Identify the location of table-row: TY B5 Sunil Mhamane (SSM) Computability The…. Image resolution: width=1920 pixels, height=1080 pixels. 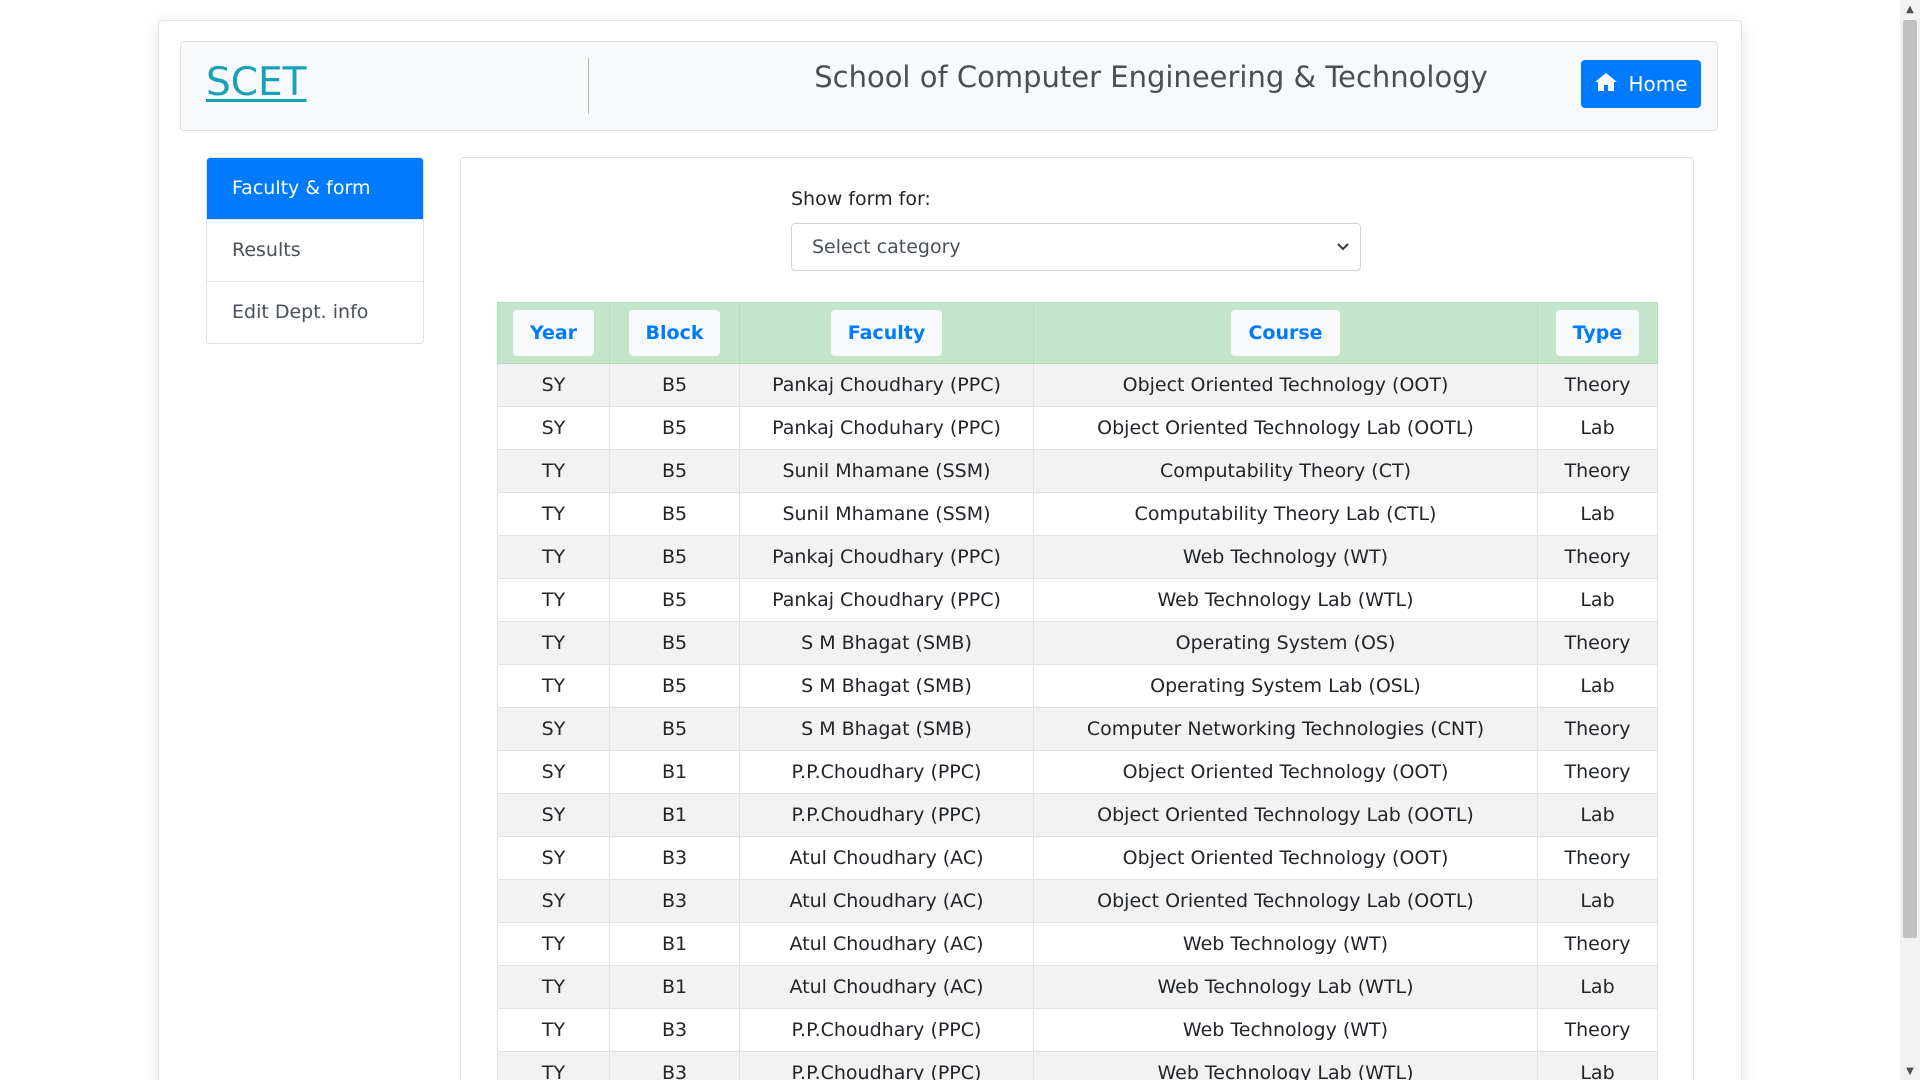
(1077, 514).